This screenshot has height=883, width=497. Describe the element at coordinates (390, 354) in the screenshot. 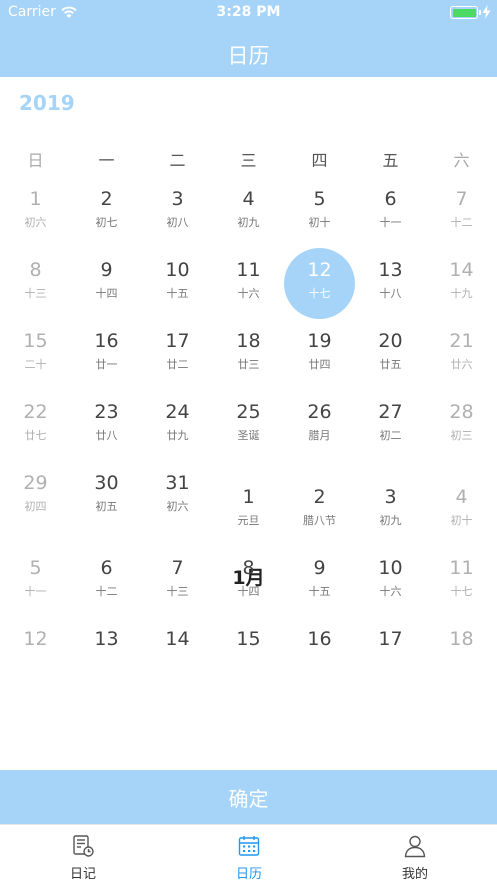

I see `day-cell: 20 廿五` at that location.